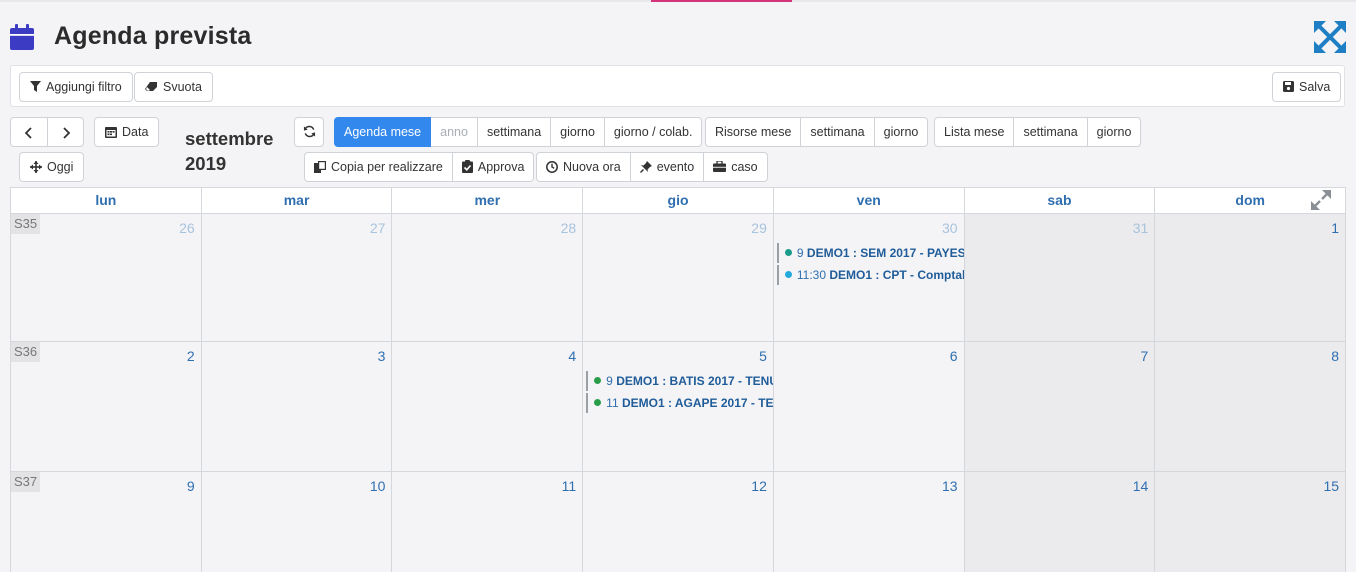 This screenshot has width=1356, height=572. Describe the element at coordinates (383, 132) in the screenshot. I see `view-agenda-month: Agenda mese` at that location.